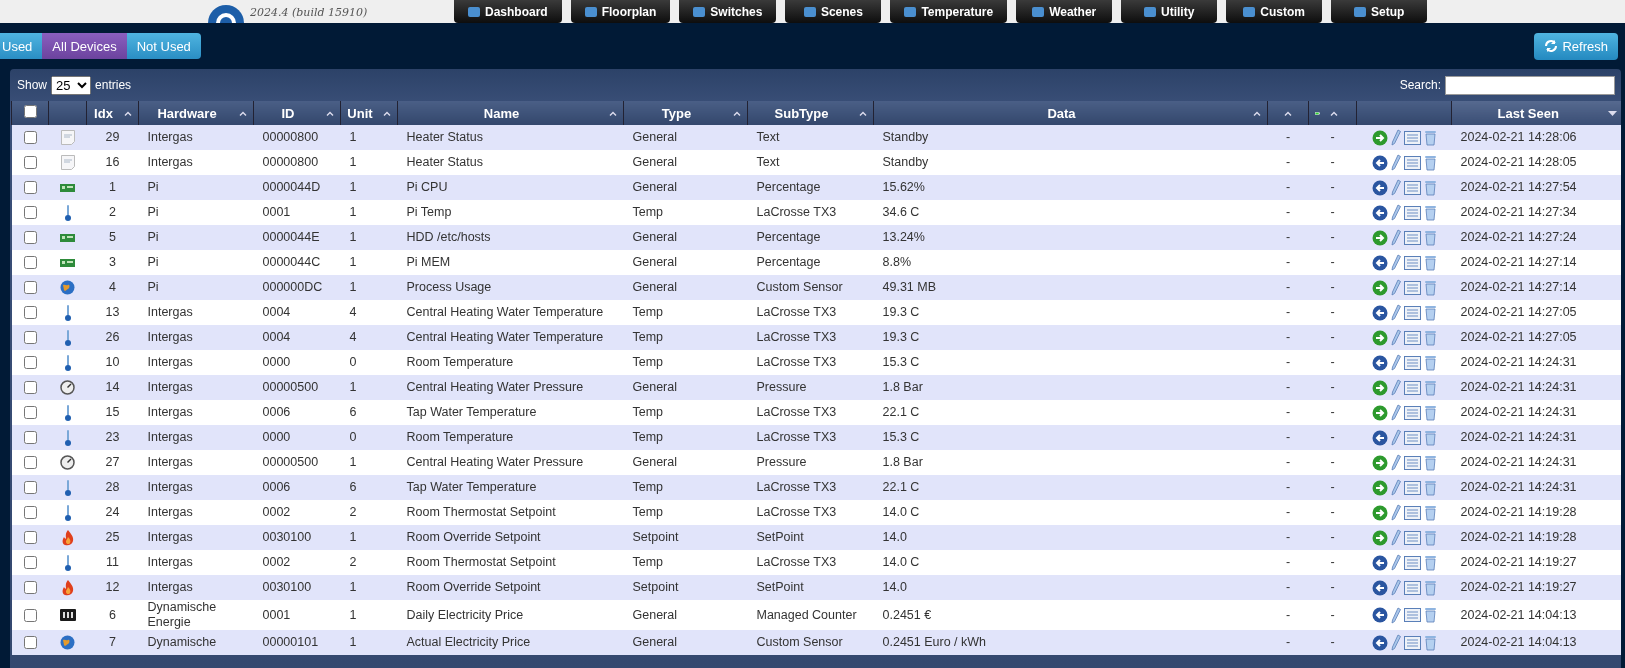 This screenshot has width=1625, height=668. I want to click on nav-button: Switches, so click(728, 11).